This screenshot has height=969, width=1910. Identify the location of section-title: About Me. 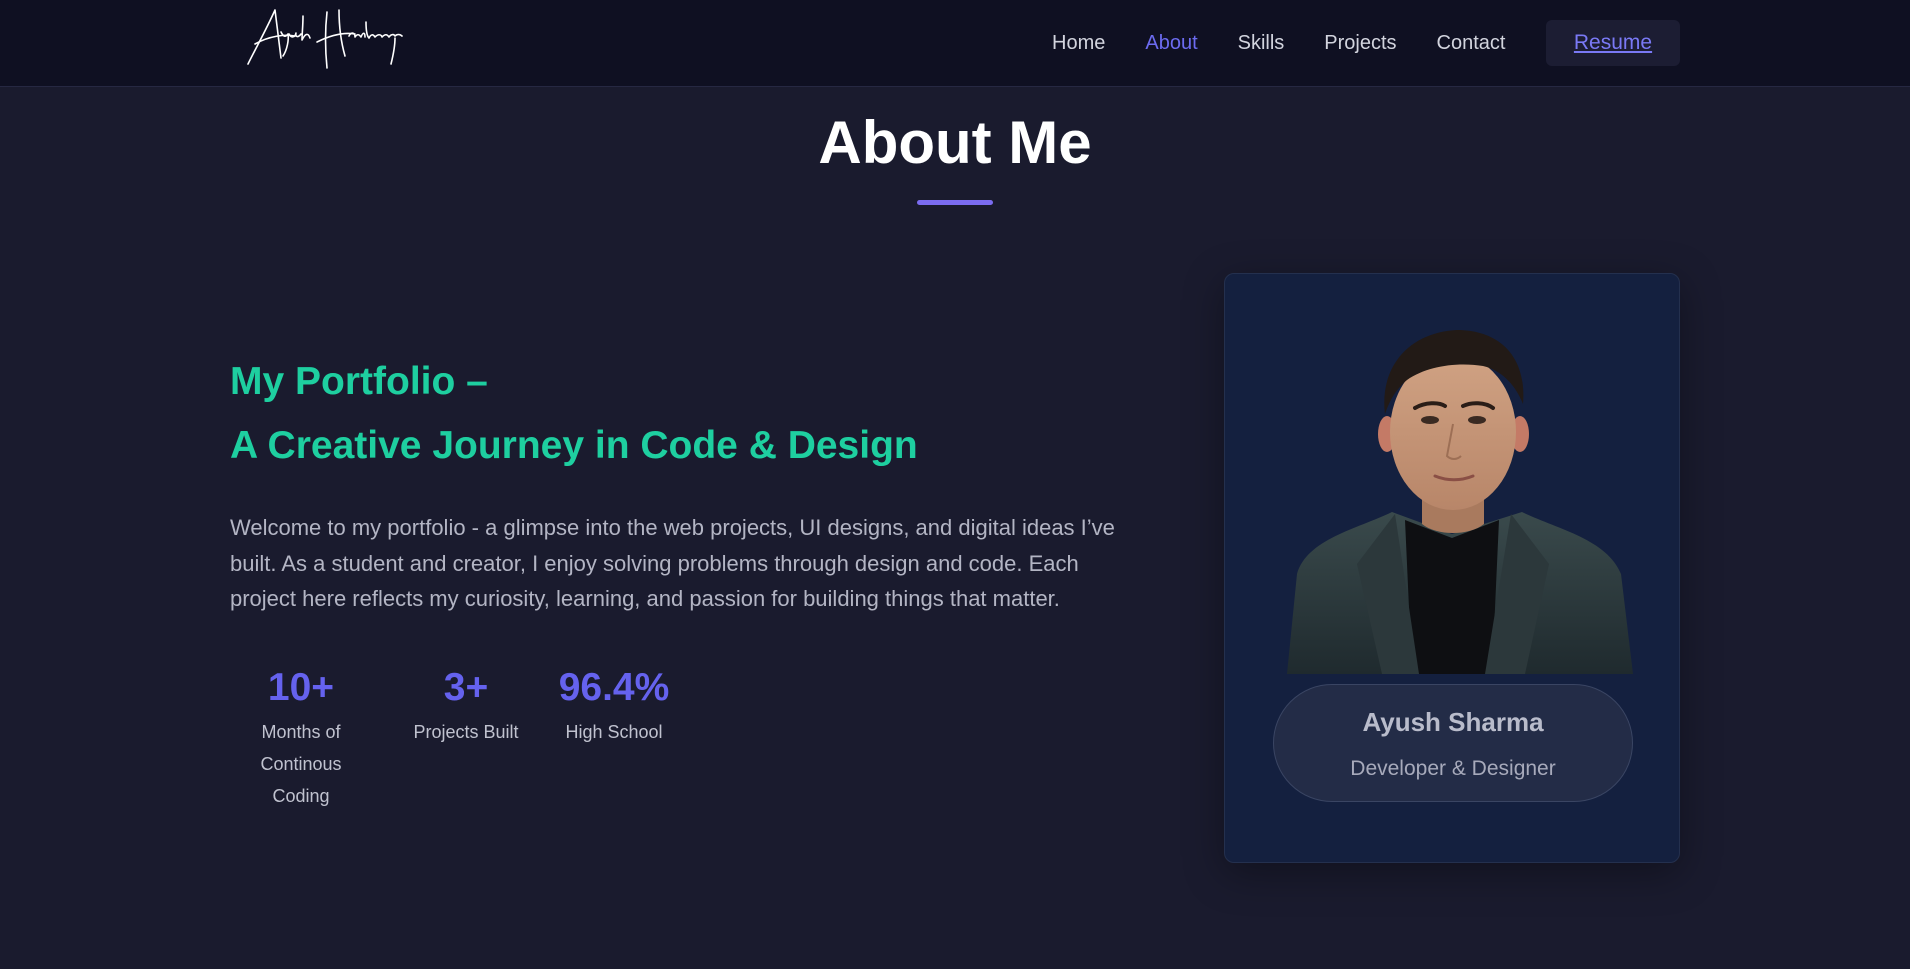
(955, 142).